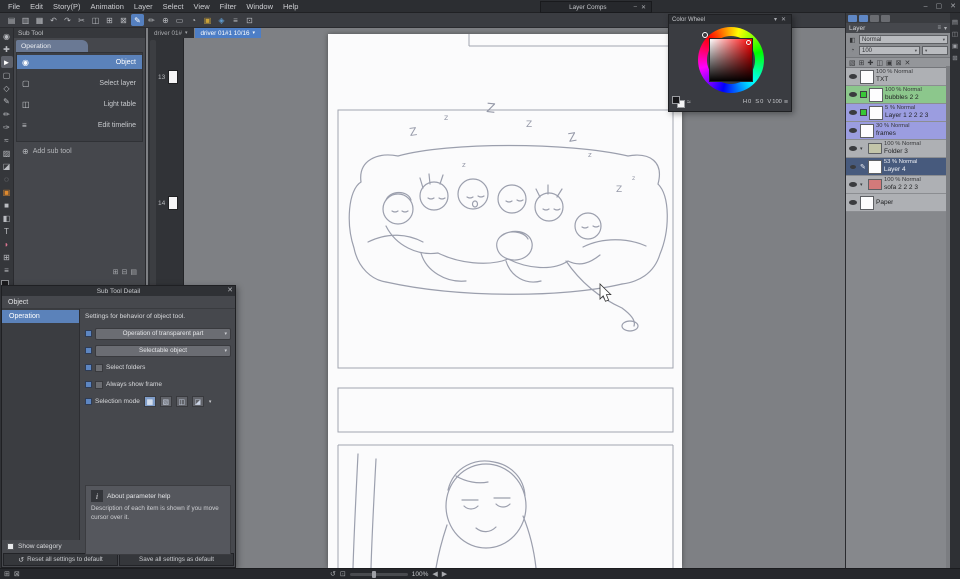  Describe the element at coordinates (862, 63) in the screenshot. I see `new-folder-icon: ⊞` at that location.